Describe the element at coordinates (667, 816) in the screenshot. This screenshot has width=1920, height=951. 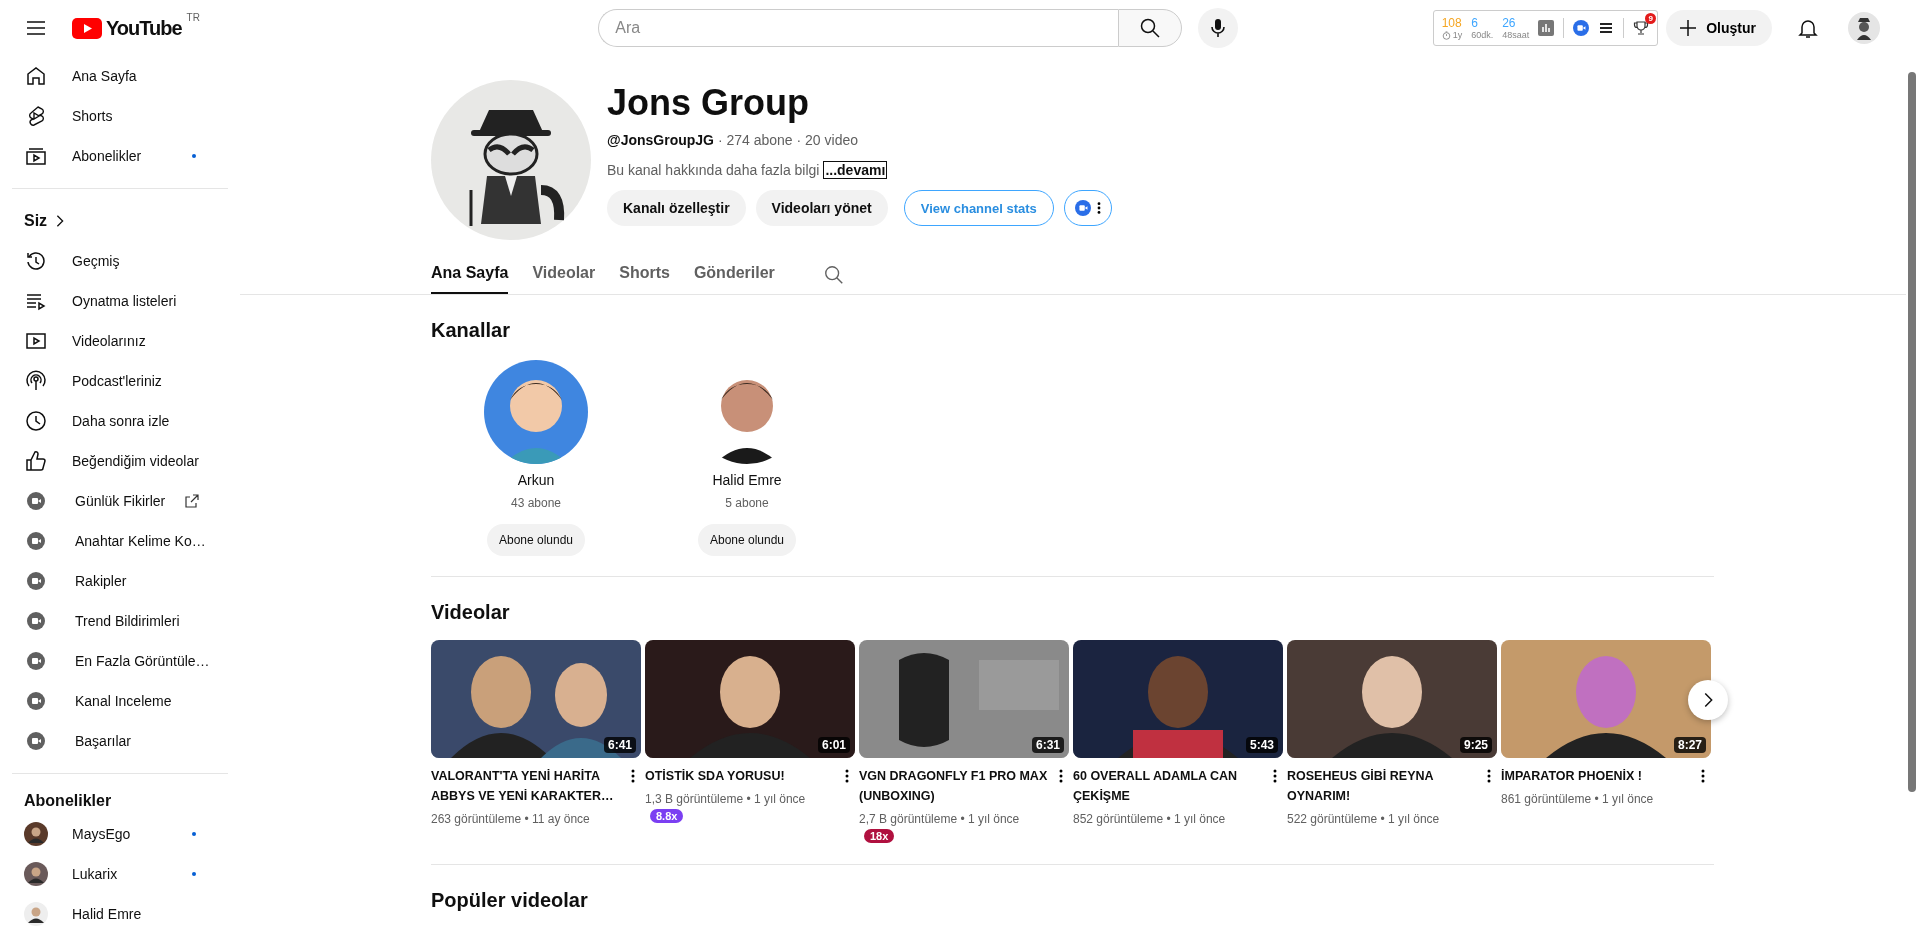
I see `multiplier-badge: 8.8x` at that location.